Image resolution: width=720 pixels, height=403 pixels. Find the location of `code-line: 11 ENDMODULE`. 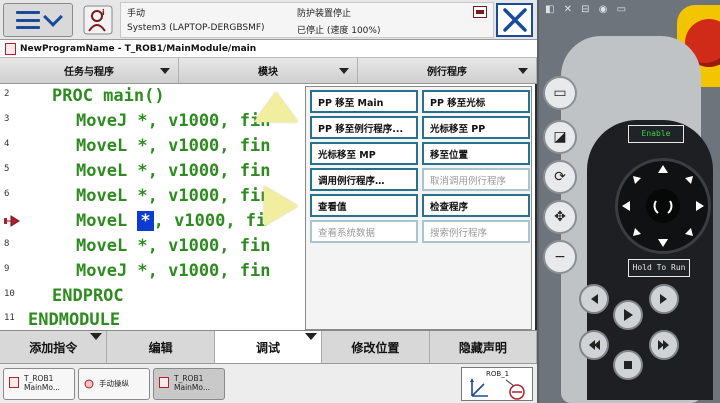

code-line: 11 ENDMODULE is located at coordinates (152, 319).